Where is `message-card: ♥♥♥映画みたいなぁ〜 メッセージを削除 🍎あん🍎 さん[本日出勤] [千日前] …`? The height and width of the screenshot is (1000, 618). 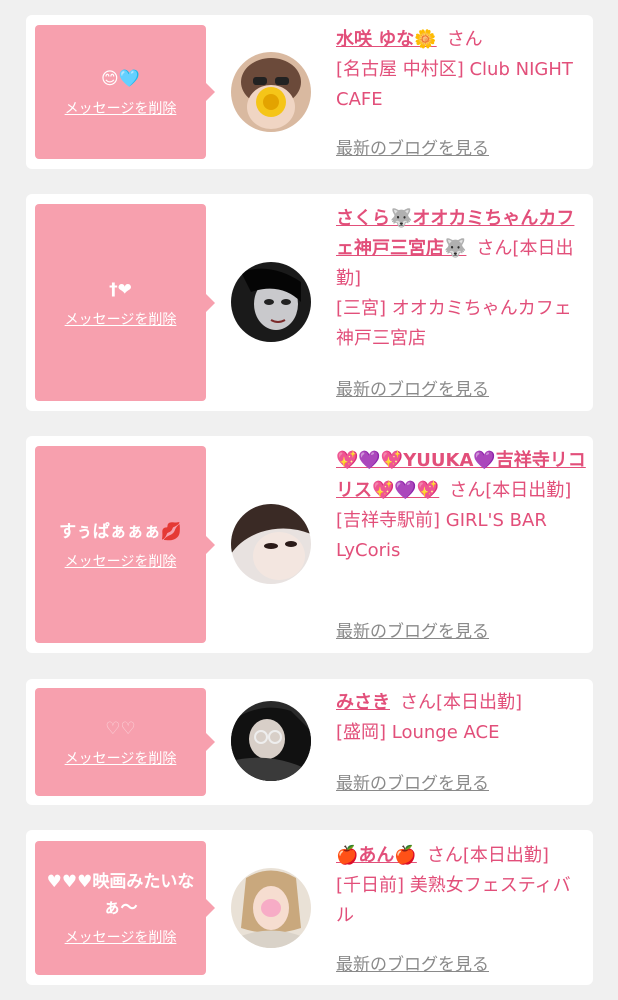 message-card: ♥♥♥映画みたいなぁ〜 メッセージを削除 🍎あん🍎 さん[本日出勤] [千日前] … is located at coordinates (309, 907).